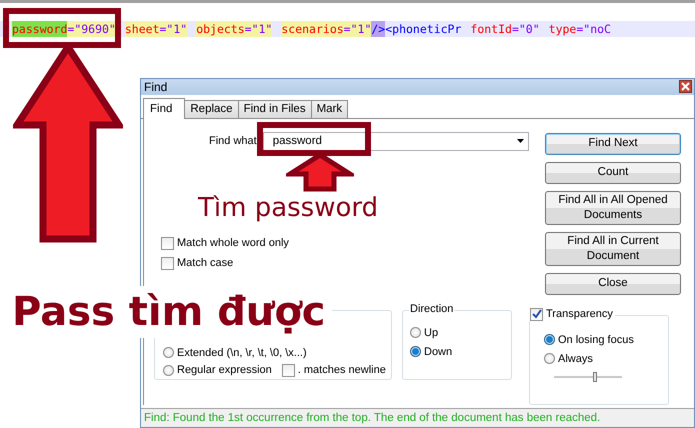 This screenshot has width=695, height=428. I want to click on code-token: objects, so click(220, 29).